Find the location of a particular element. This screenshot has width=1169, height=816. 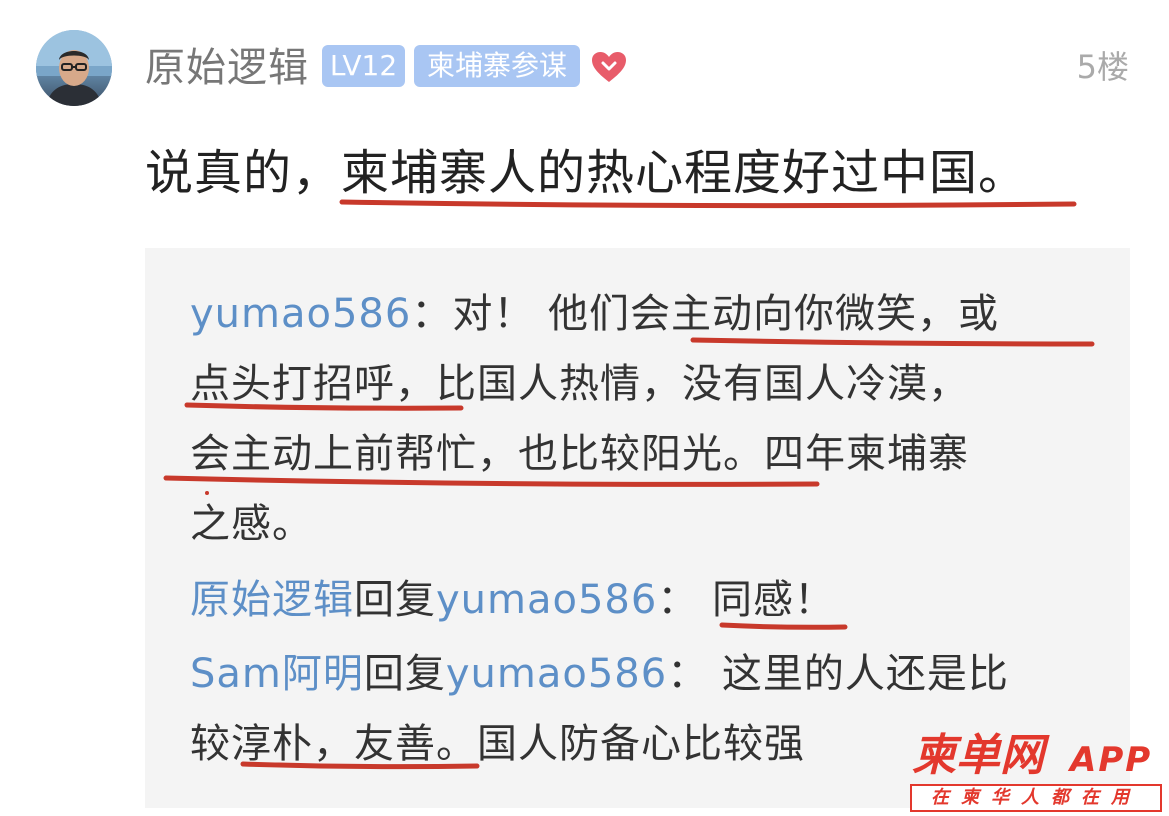

avatar is located at coordinates (74, 68).